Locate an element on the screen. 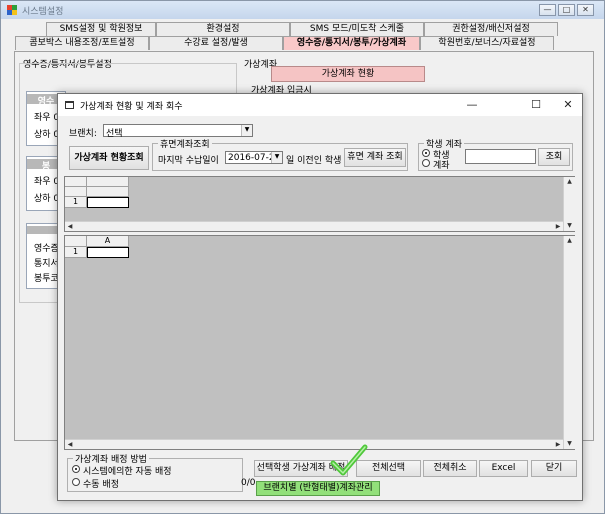  grid-row-header is located at coordinates (76, 192).